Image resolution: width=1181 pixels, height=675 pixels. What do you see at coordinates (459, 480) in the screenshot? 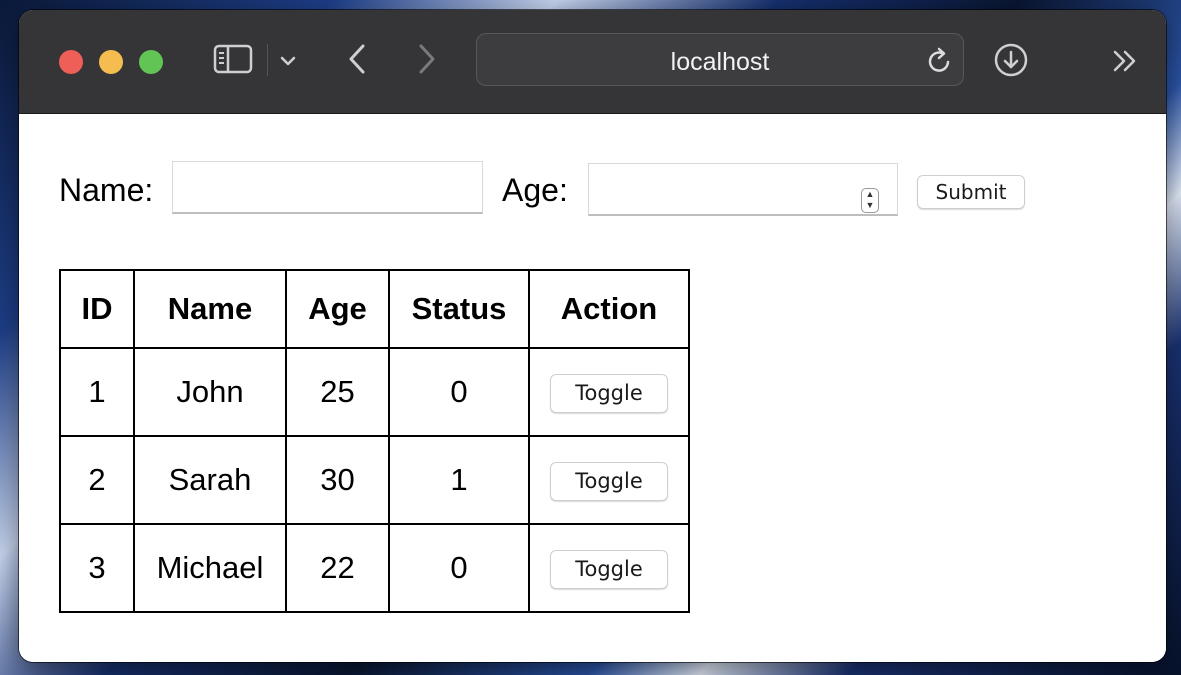
I see `cell-status: 1` at bounding box center [459, 480].